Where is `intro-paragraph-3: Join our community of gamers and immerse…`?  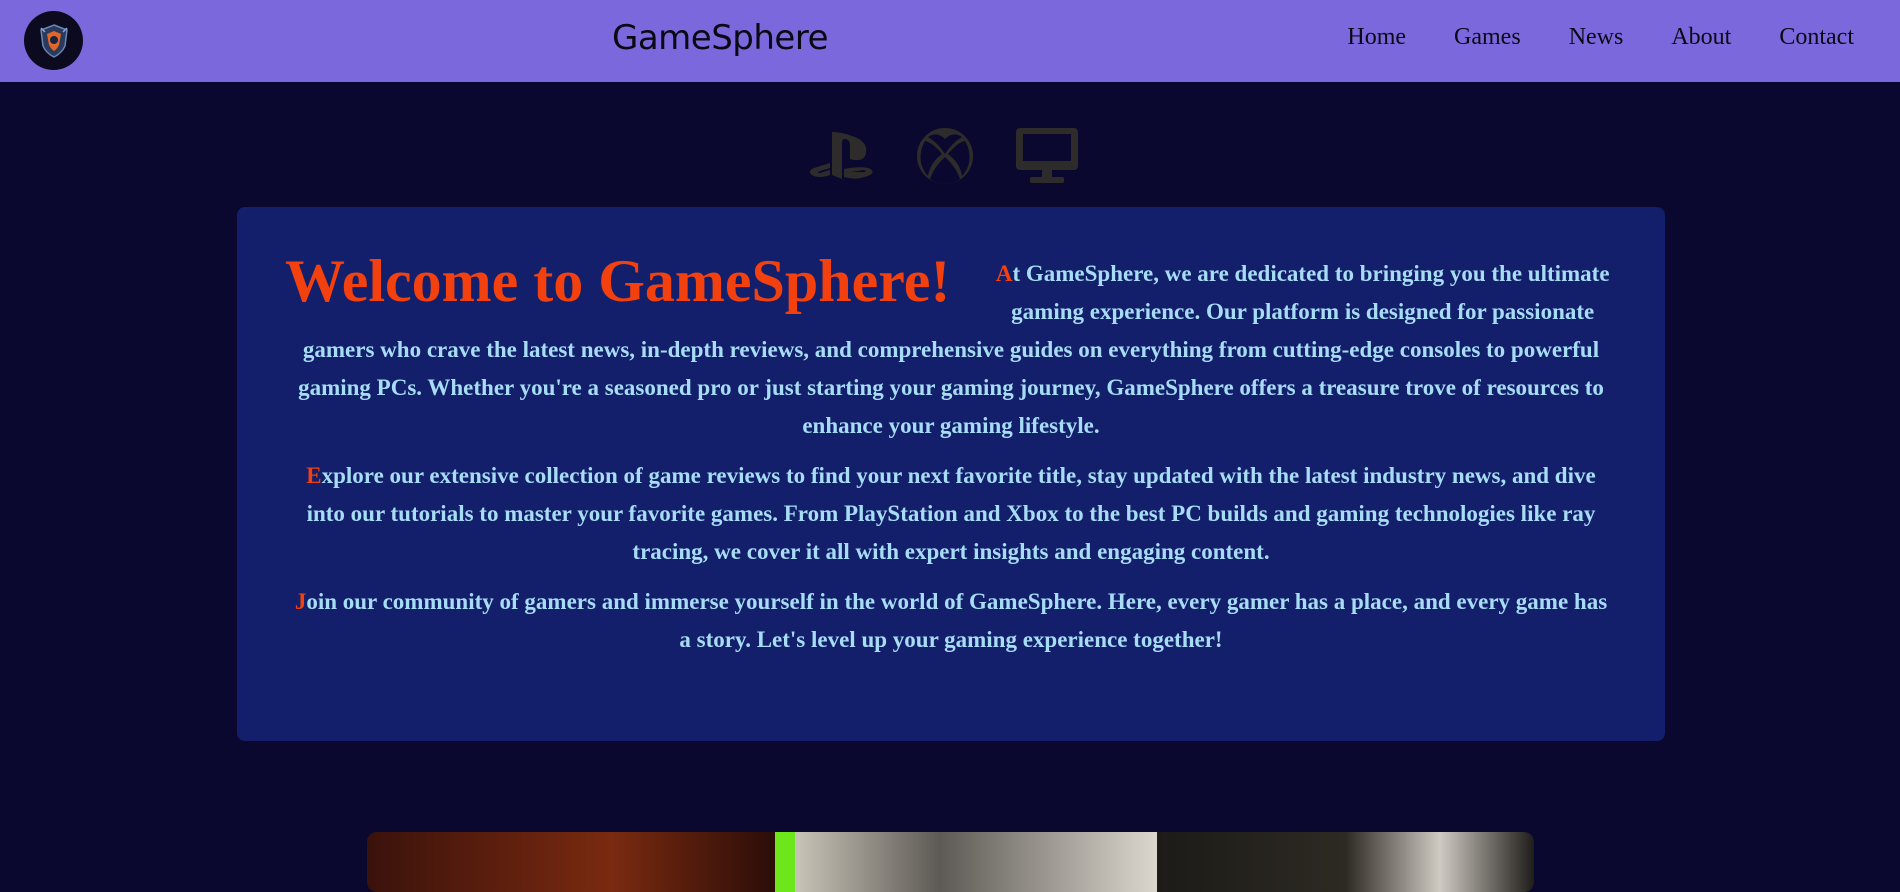
intro-paragraph-3: Join our community of gamers and immerse… is located at coordinates (951, 621).